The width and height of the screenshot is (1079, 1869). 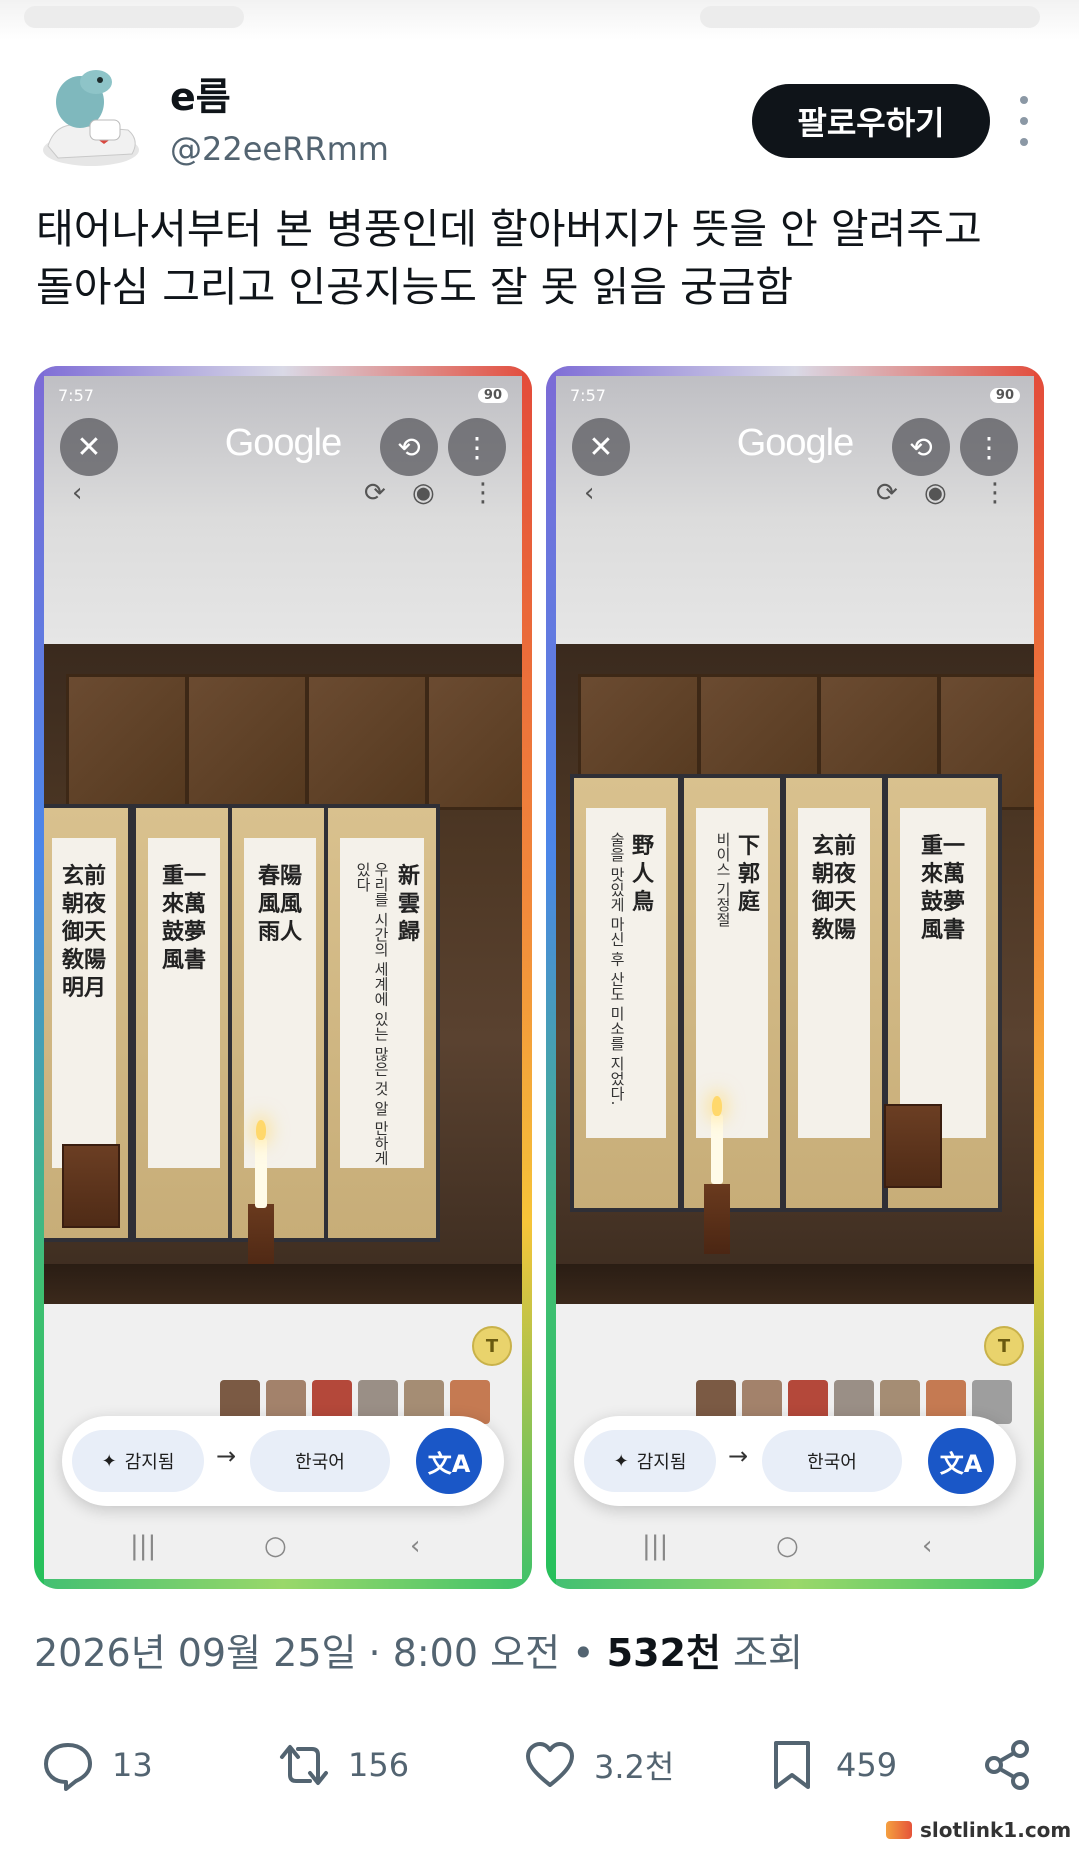 I want to click on watermark: slotlink1.com, so click(x=978, y=1830).